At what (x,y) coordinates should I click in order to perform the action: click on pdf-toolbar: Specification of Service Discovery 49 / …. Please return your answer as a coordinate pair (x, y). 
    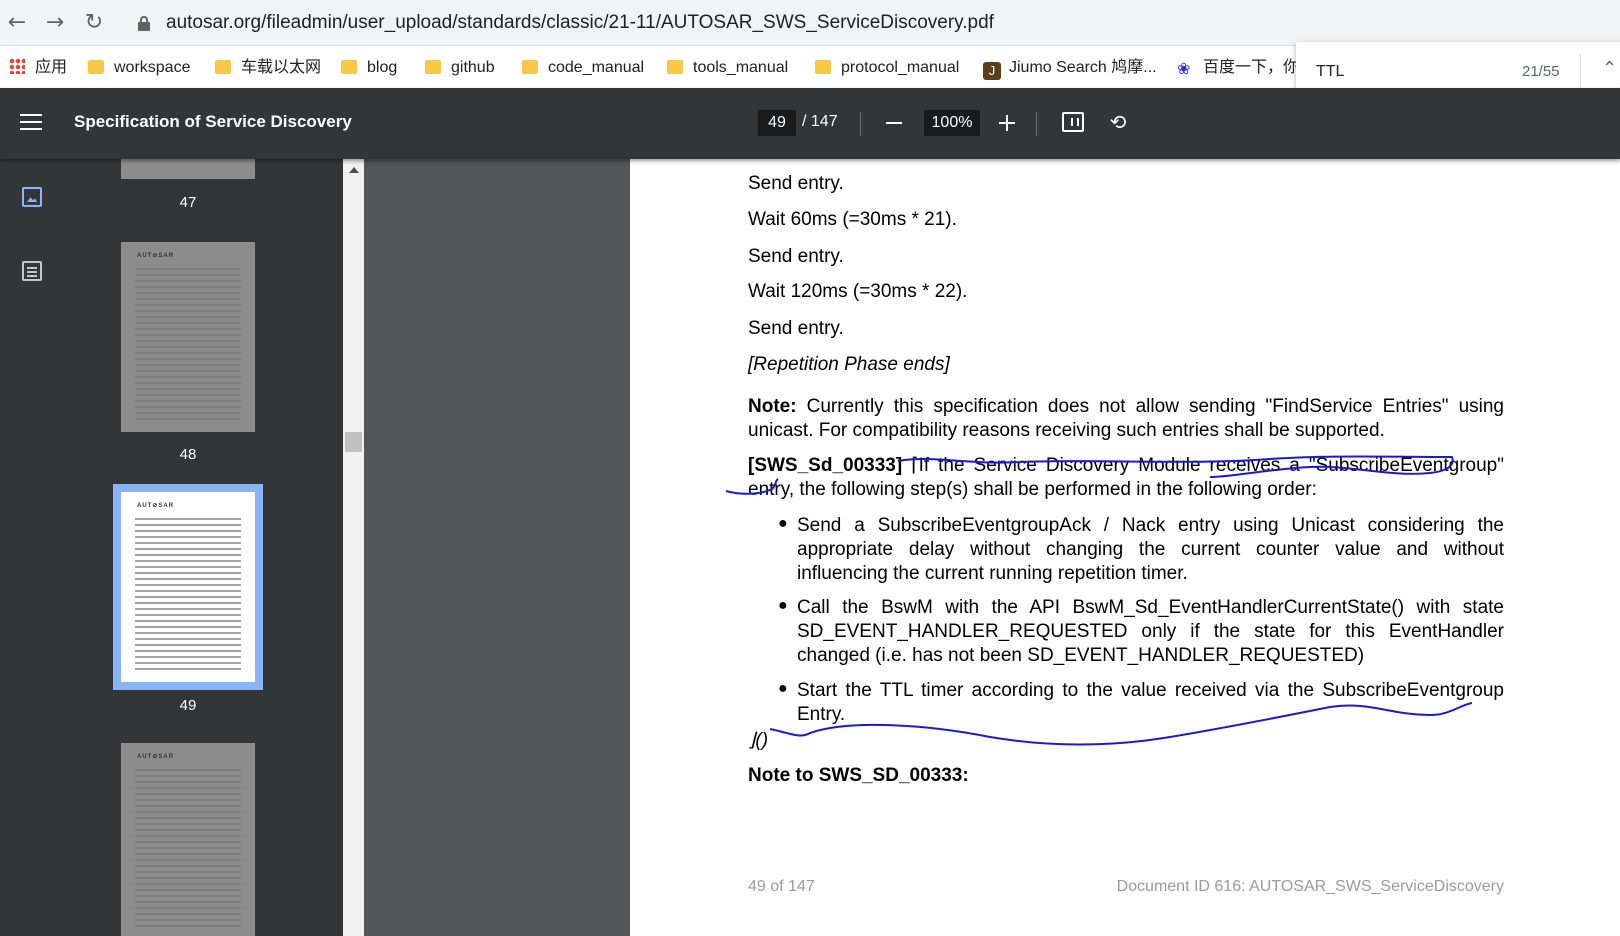
    Looking at the image, I should click on (810, 123).